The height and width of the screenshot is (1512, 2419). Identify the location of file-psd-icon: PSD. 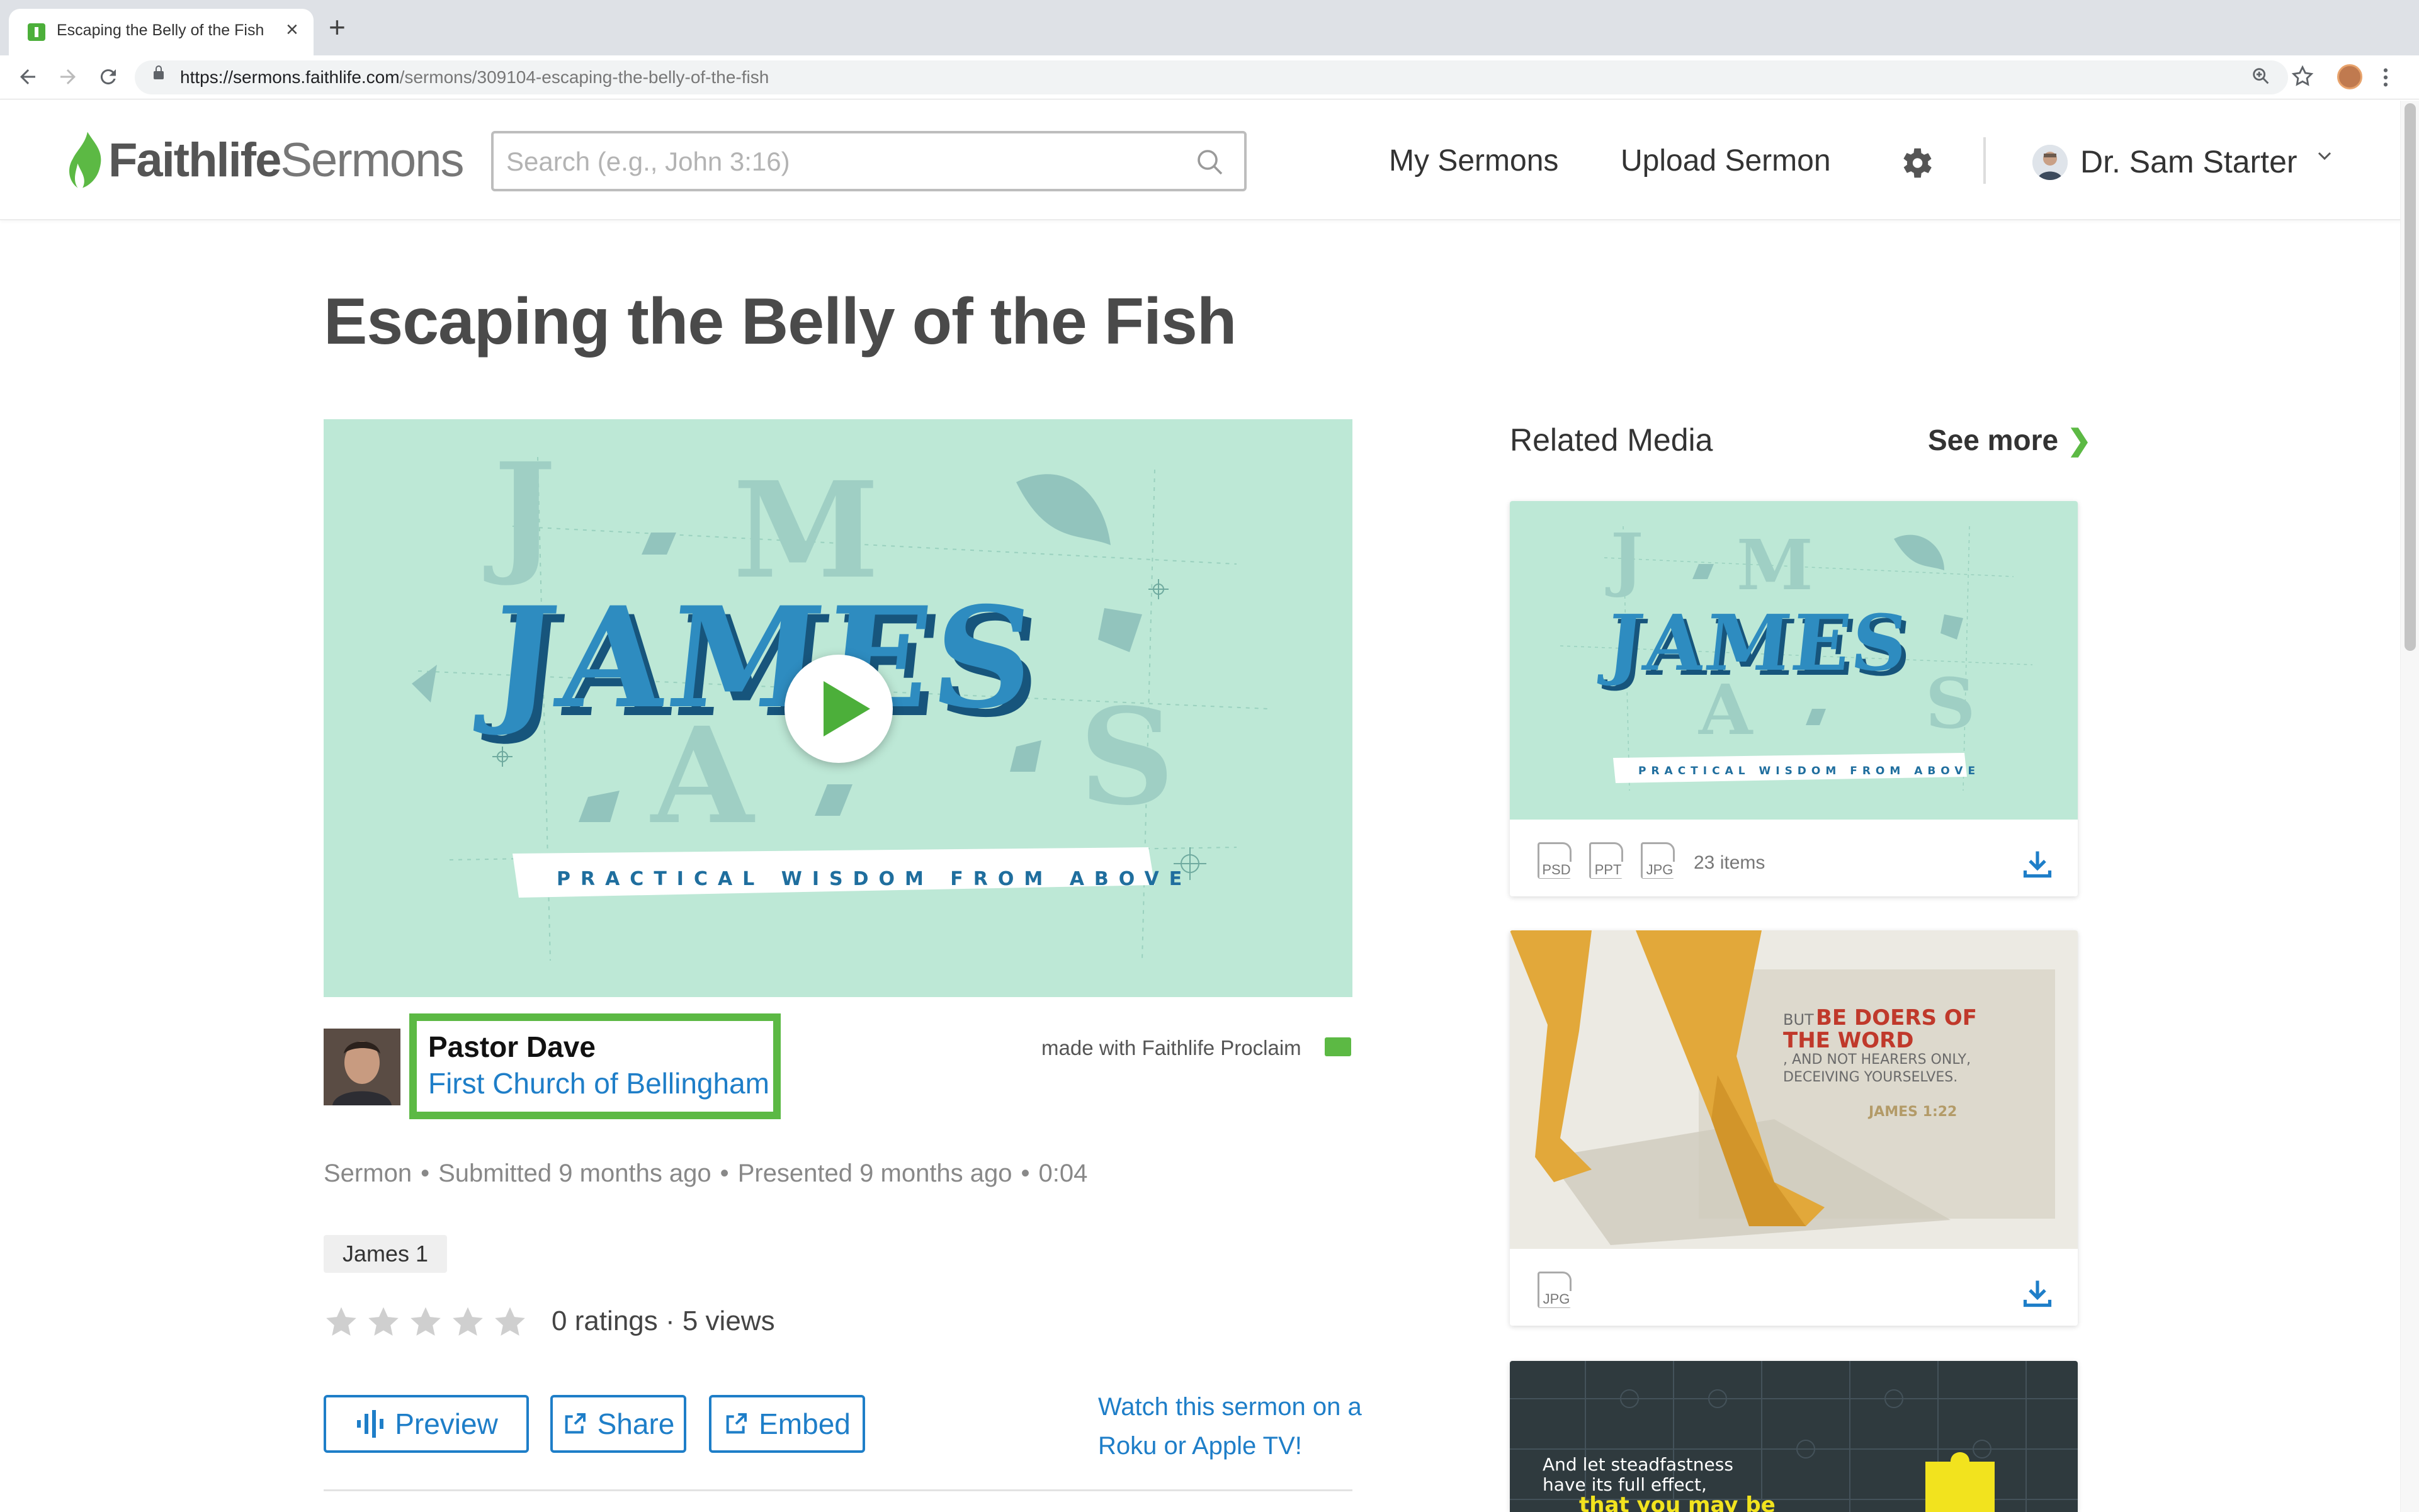
(1556, 860).